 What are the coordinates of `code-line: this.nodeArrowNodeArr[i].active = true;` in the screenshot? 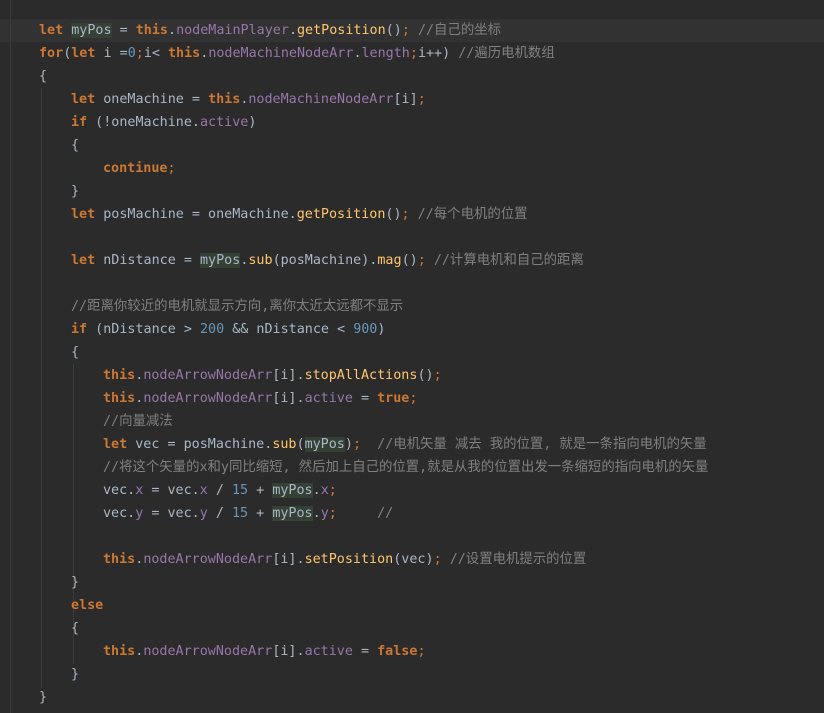 It's located at (260, 398).